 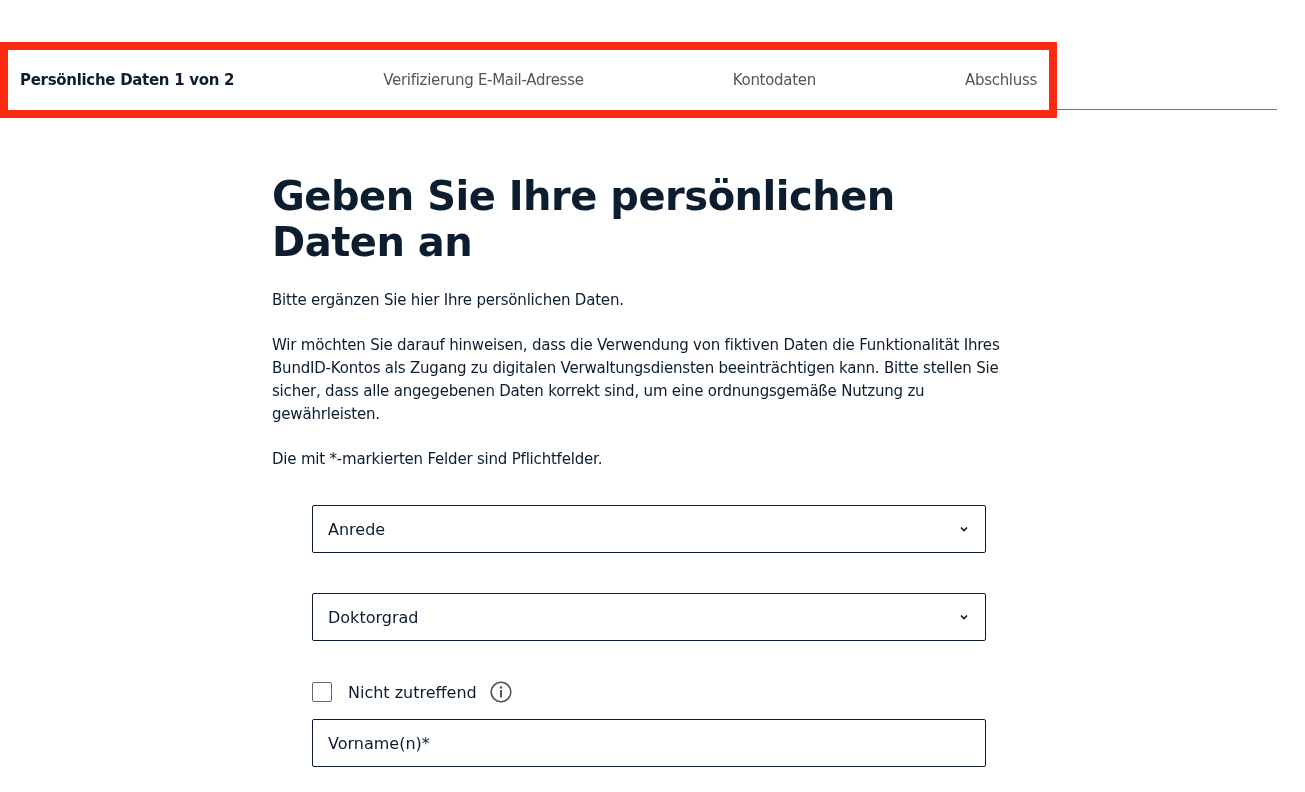 What do you see at coordinates (649, 617) in the screenshot?
I see `select-field: Doktorgrad` at bounding box center [649, 617].